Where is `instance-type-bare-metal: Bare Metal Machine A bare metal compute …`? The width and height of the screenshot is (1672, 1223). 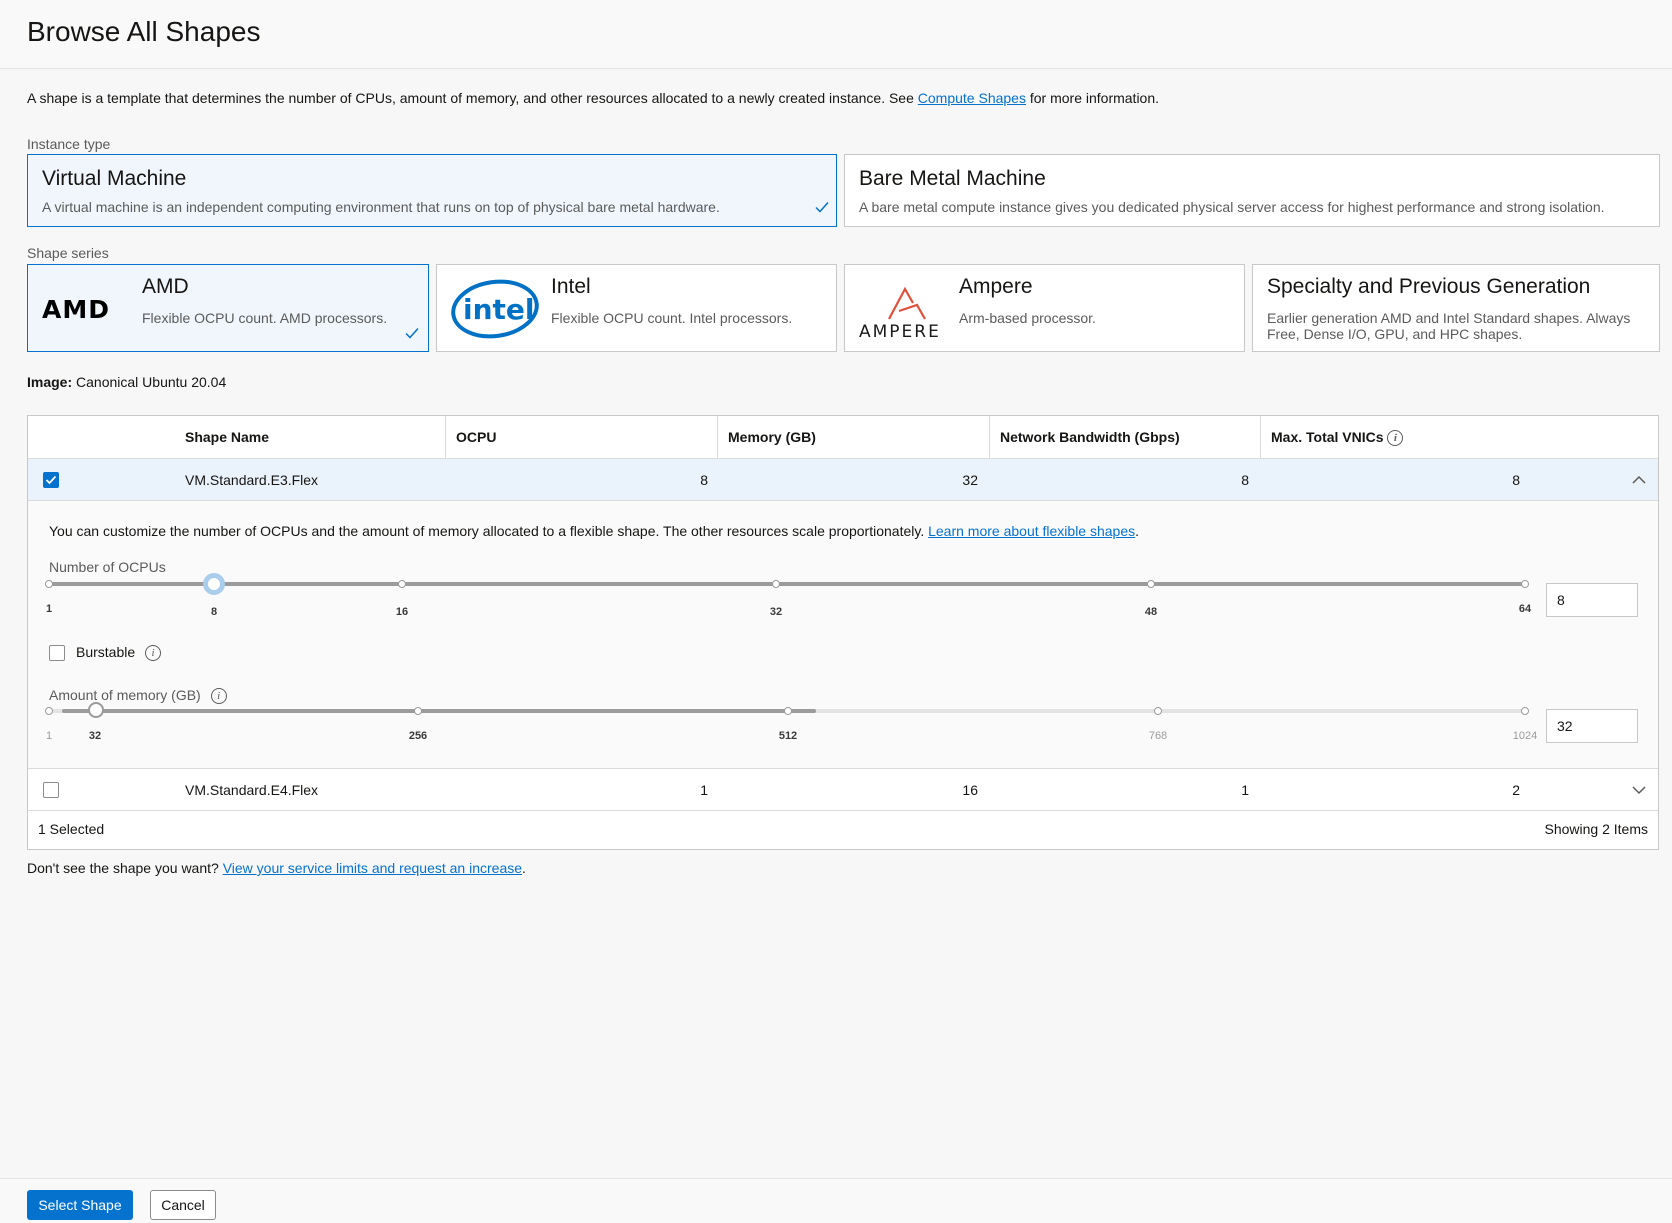
instance-type-bare-metal: Bare Metal Machine A bare metal compute … is located at coordinates (1252, 190).